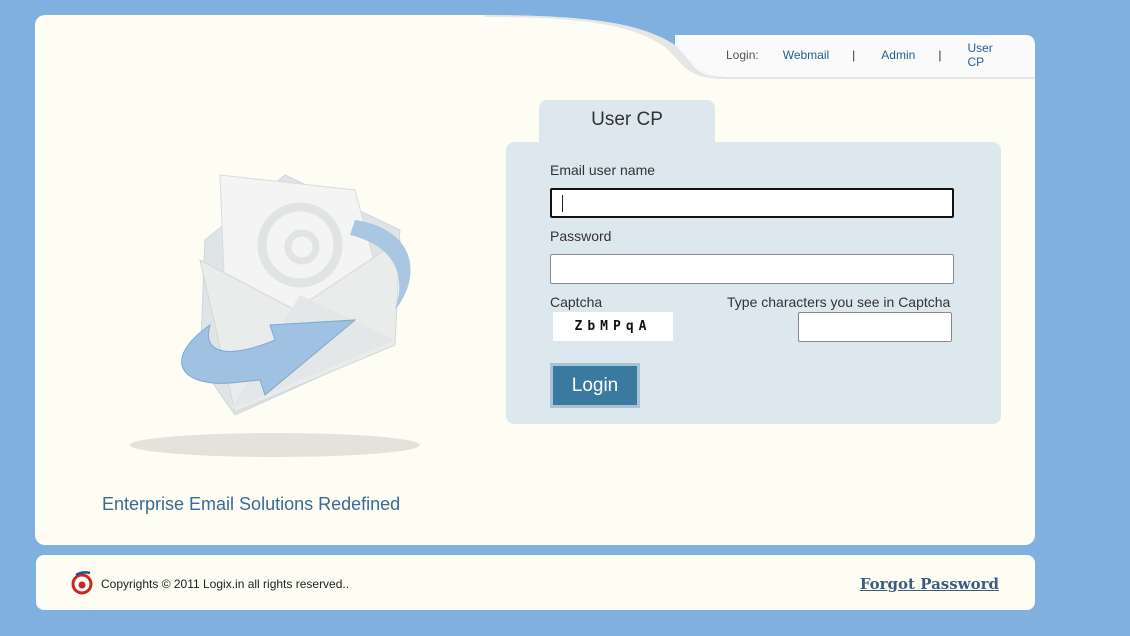 The width and height of the screenshot is (1130, 636). I want to click on envelope-illustration-icon, so click(275, 315).